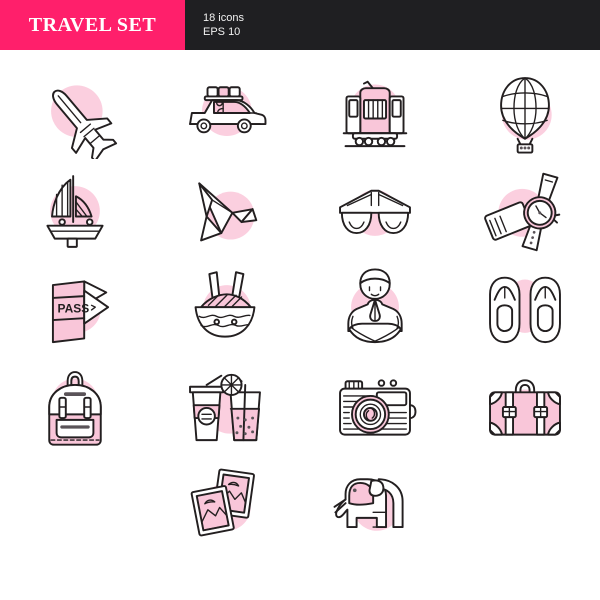 The image size is (600, 600). I want to click on icon-cell-watch, so click(525, 211).